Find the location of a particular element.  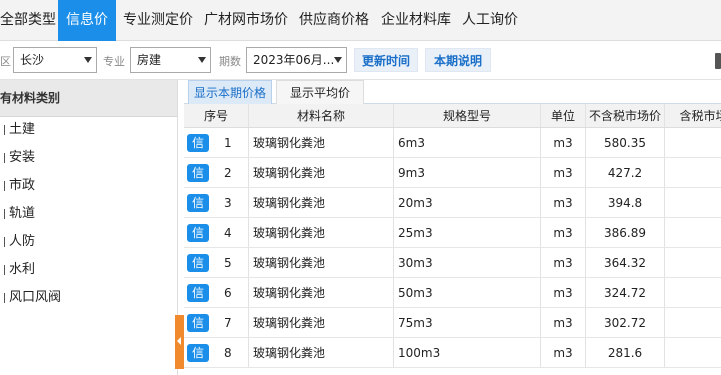

seq-number: 7 is located at coordinates (228, 323).